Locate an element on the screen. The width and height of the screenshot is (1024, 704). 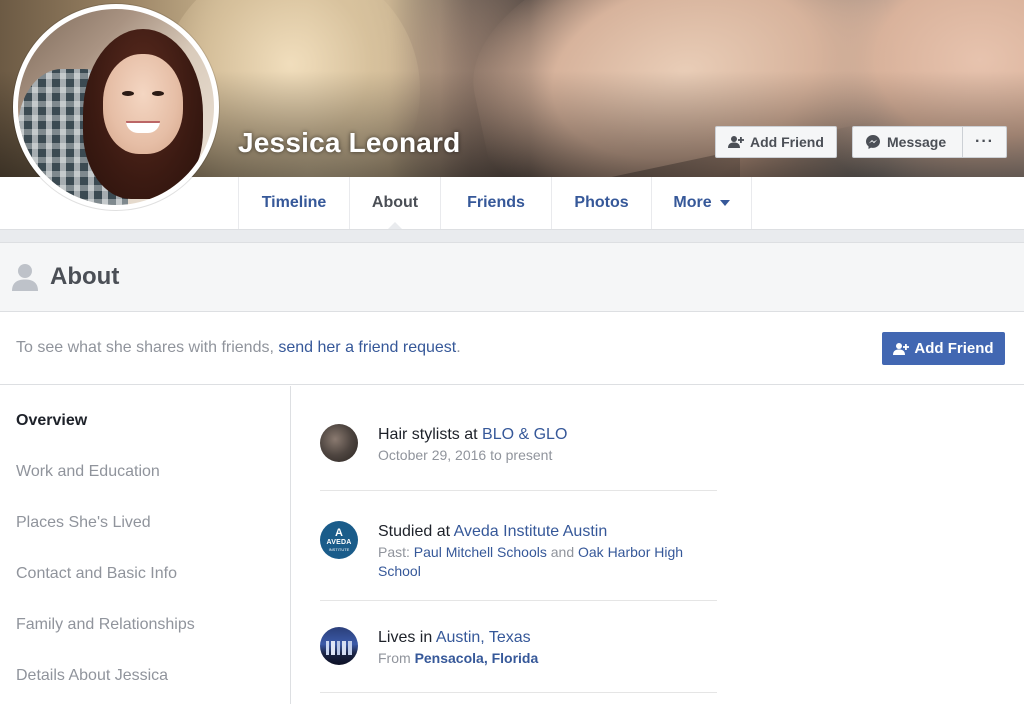
add-friend-button: Add Friend is located at coordinates (943, 348).